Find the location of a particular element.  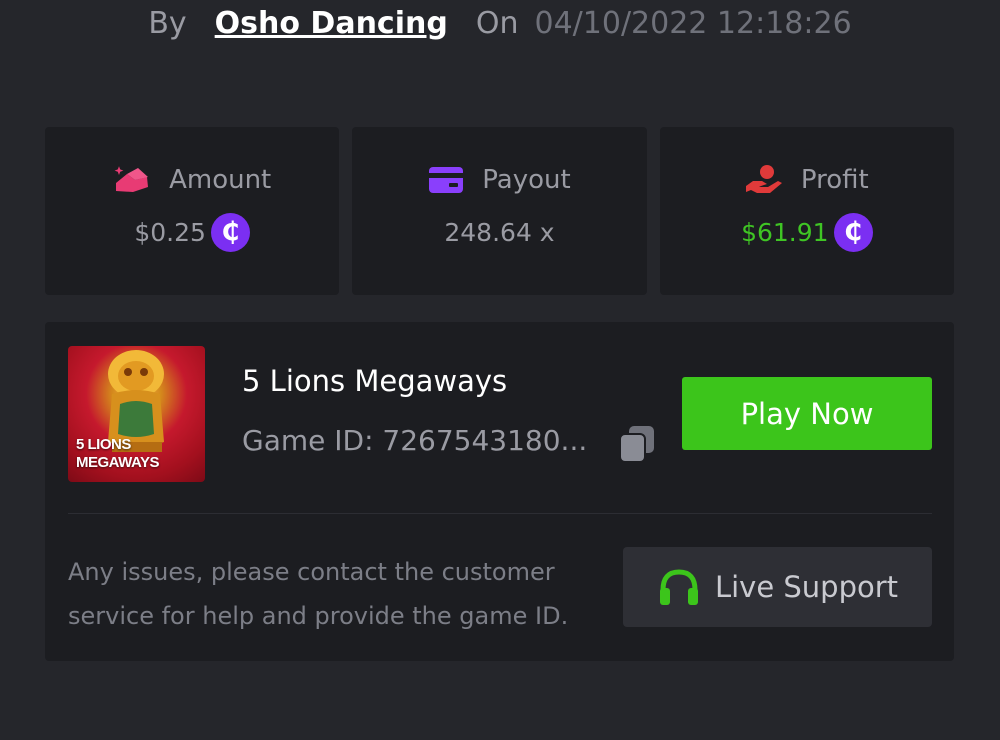

by-label: By is located at coordinates (167, 23).